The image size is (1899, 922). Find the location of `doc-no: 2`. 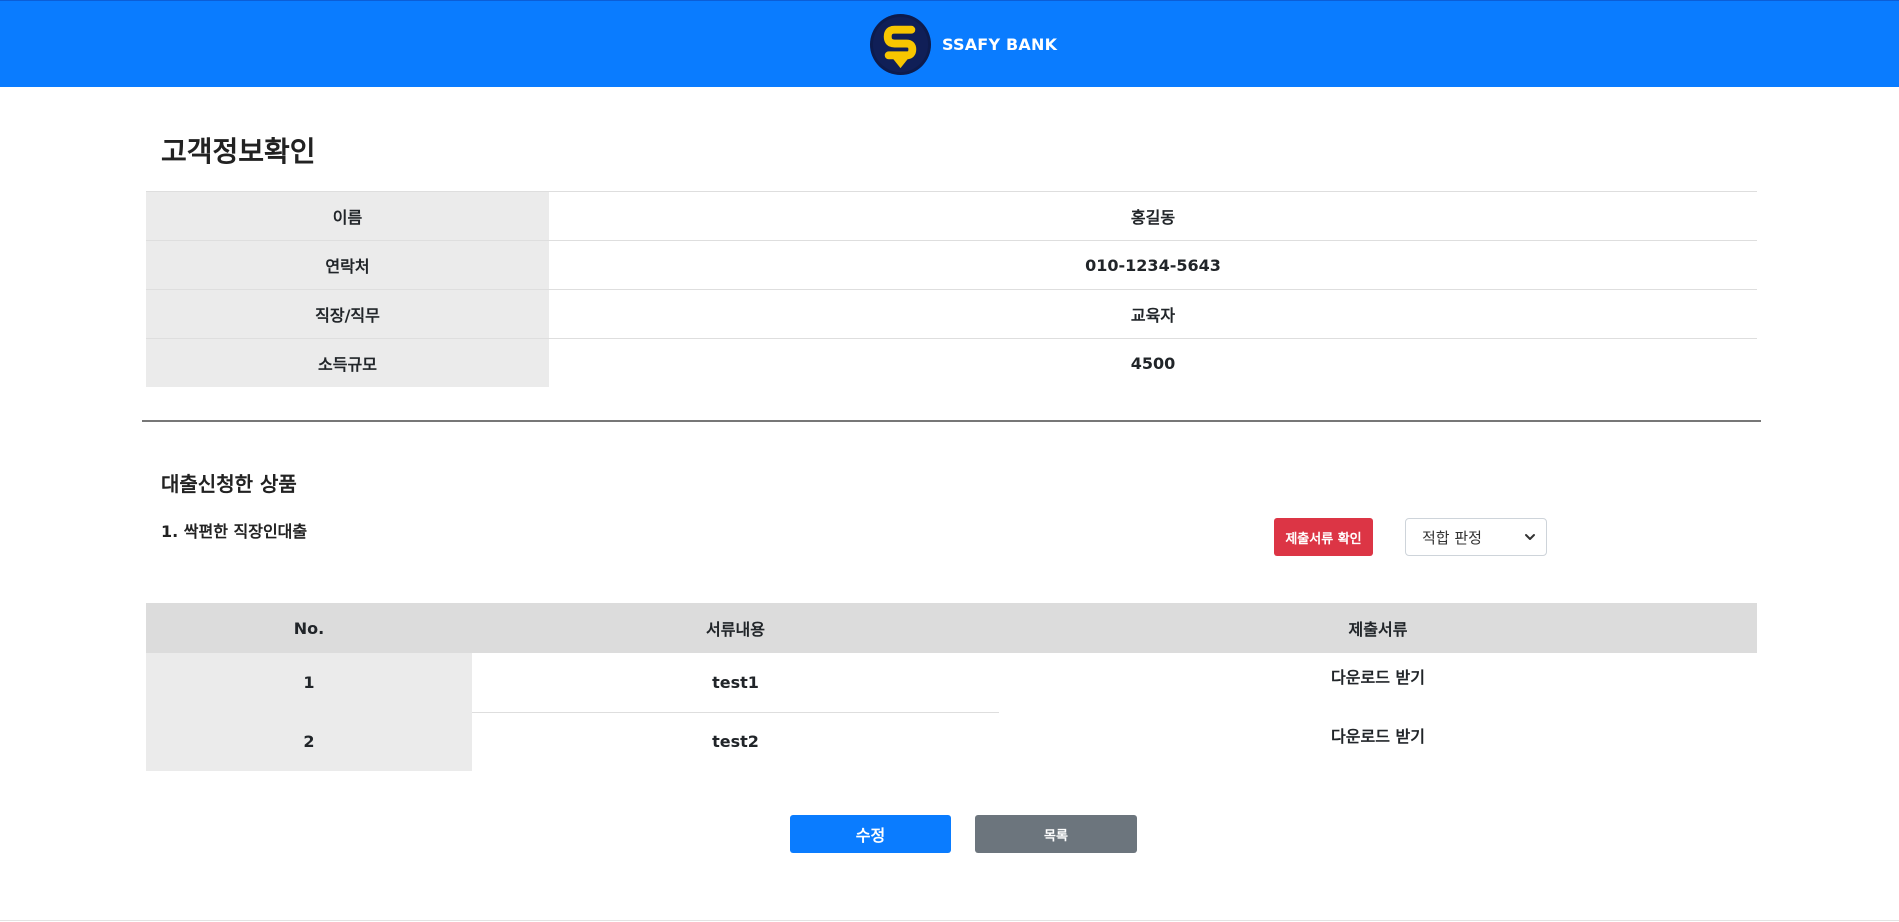

doc-no: 2 is located at coordinates (309, 741).